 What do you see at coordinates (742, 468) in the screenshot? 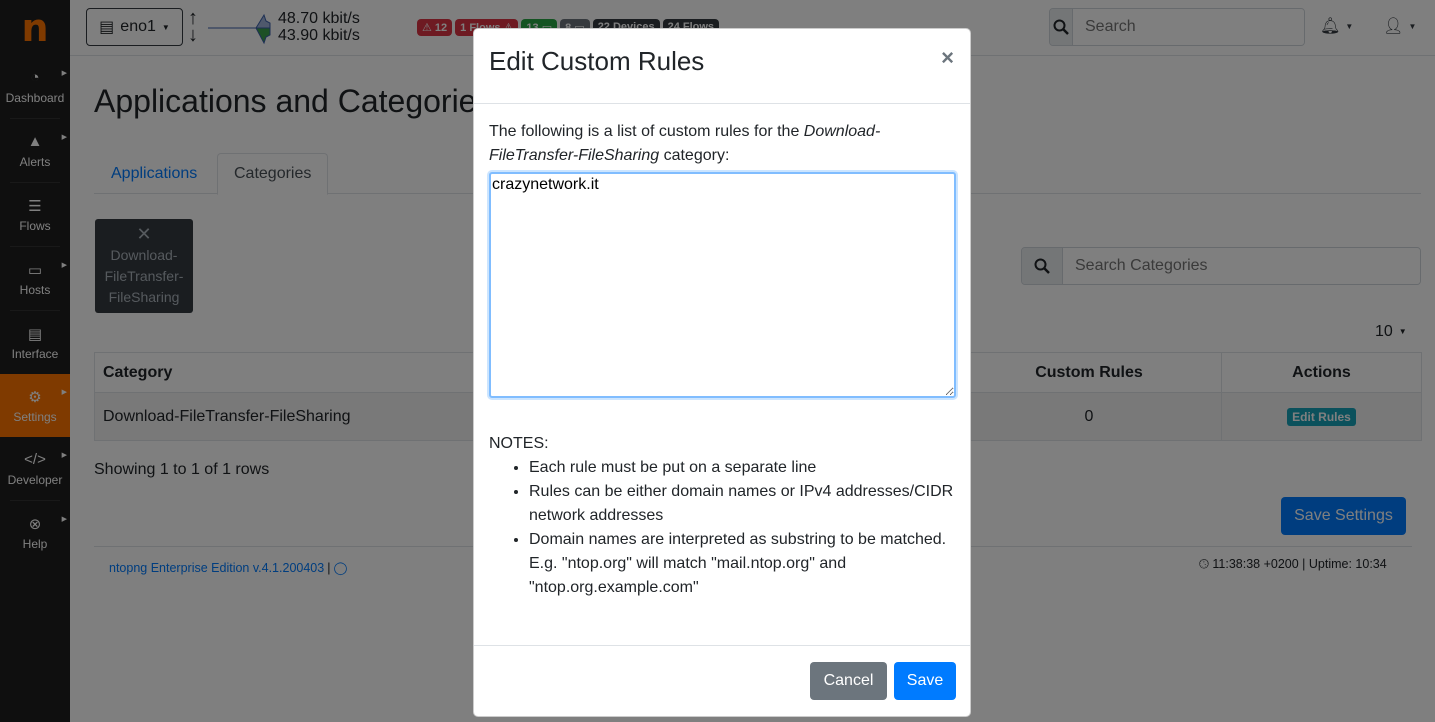
I see `note-item: Each rule must be put on a separate line` at bounding box center [742, 468].